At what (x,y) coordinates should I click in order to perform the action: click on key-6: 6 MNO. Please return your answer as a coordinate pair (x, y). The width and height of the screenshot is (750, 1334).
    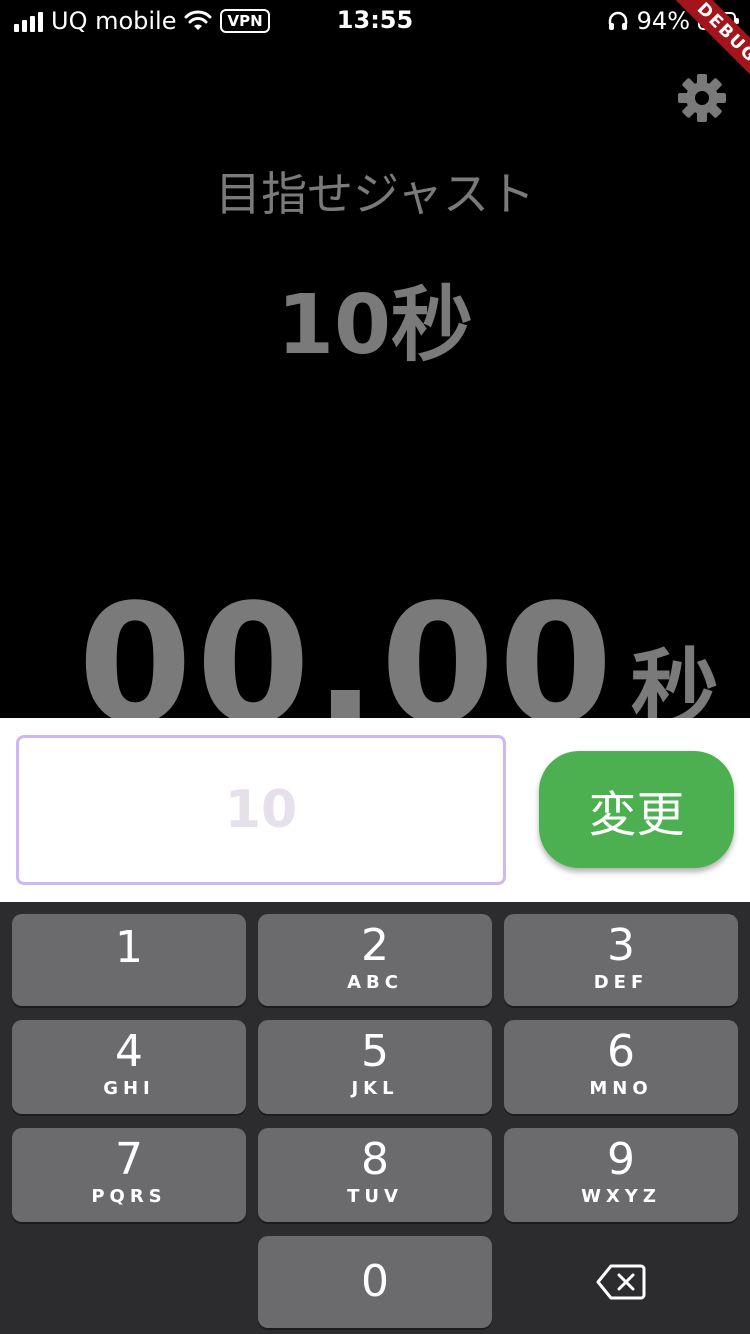
    Looking at the image, I should click on (621, 1067).